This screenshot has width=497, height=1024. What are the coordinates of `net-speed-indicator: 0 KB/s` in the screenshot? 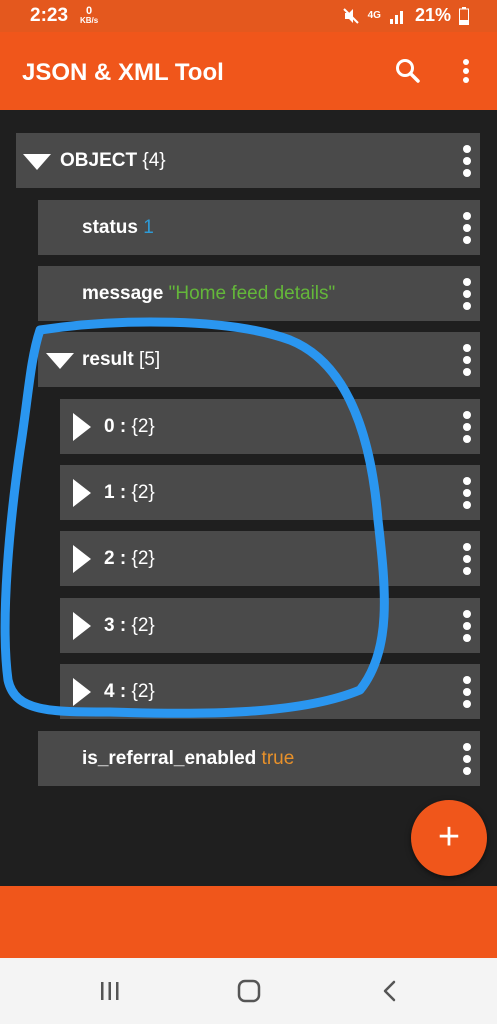 It's located at (89, 15).